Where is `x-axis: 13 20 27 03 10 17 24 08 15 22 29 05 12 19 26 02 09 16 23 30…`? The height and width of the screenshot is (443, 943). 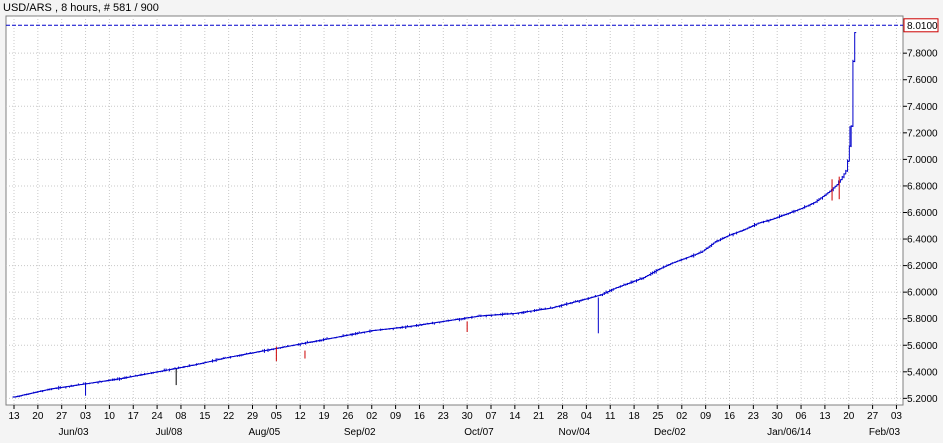
x-axis: 13 20 27 03 10 17 24 08 15 22 29 05 12 19 26 02 09 16 23 30… is located at coordinates (455, 421).